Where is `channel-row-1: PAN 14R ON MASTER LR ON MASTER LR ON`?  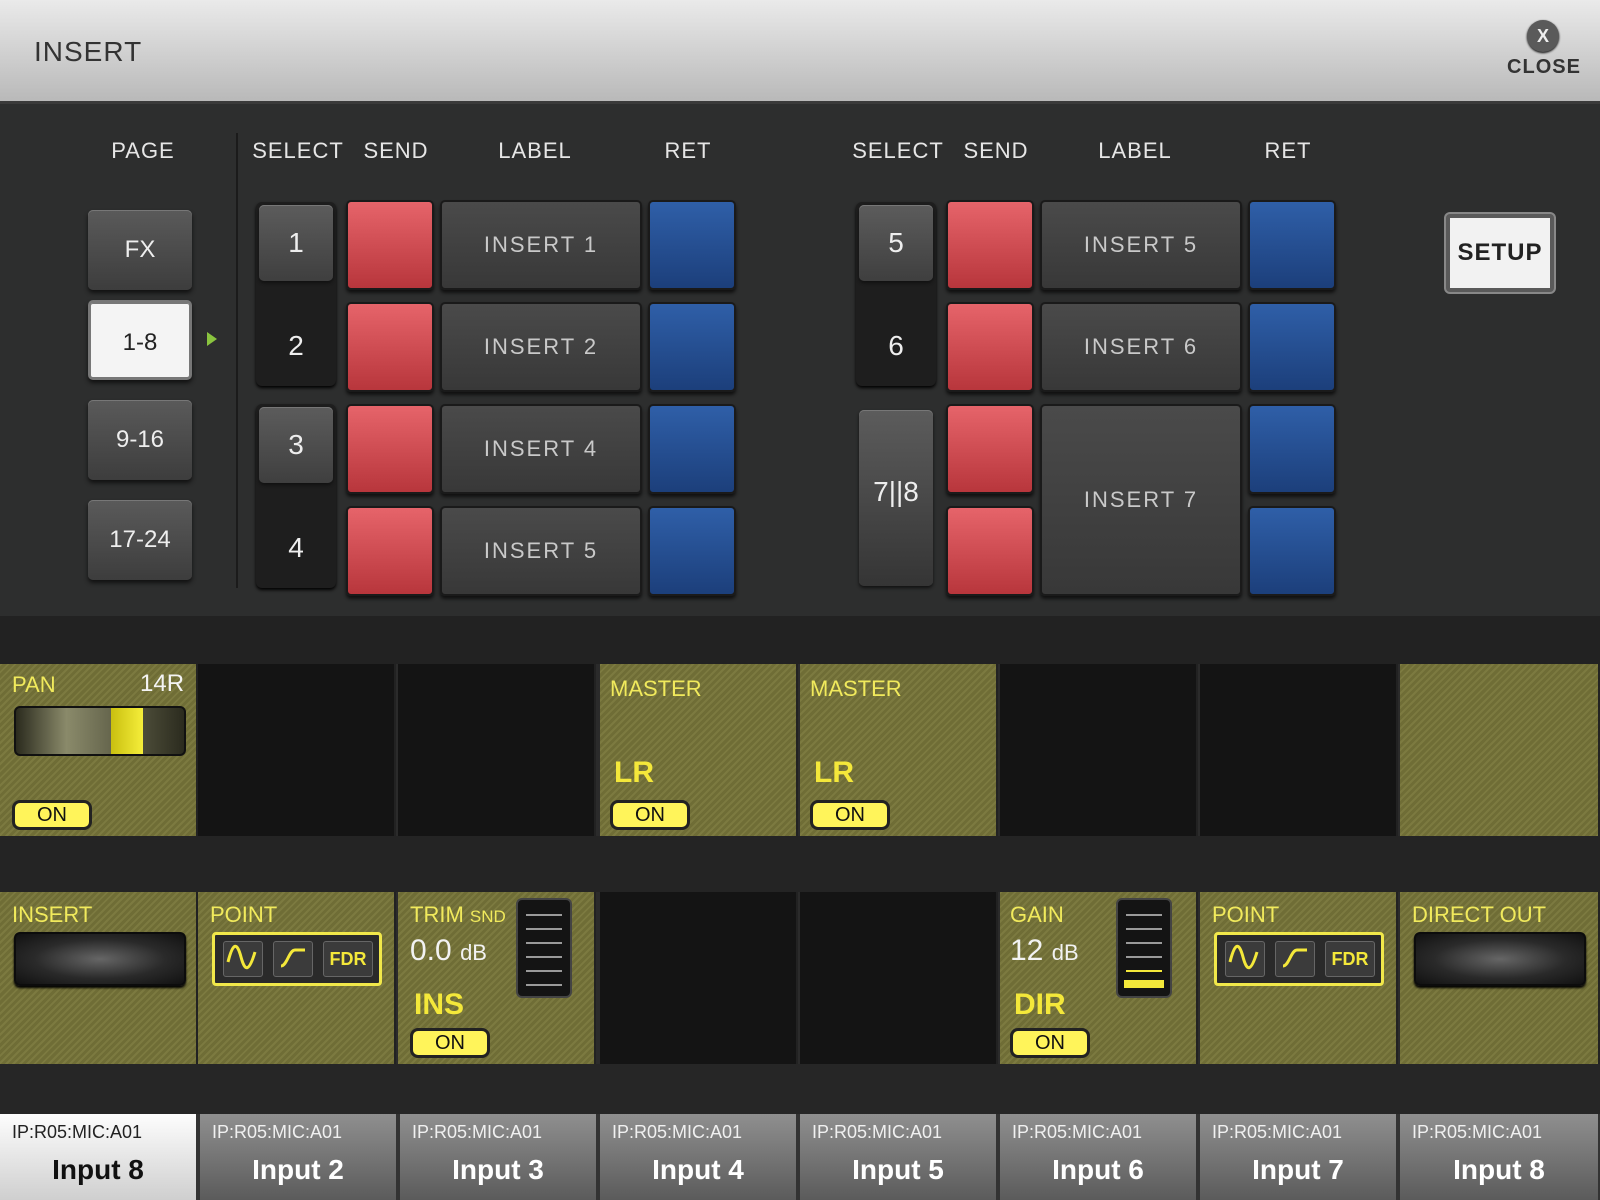 channel-row-1: PAN 14R ON MASTER LR ON MASTER LR ON is located at coordinates (800, 750).